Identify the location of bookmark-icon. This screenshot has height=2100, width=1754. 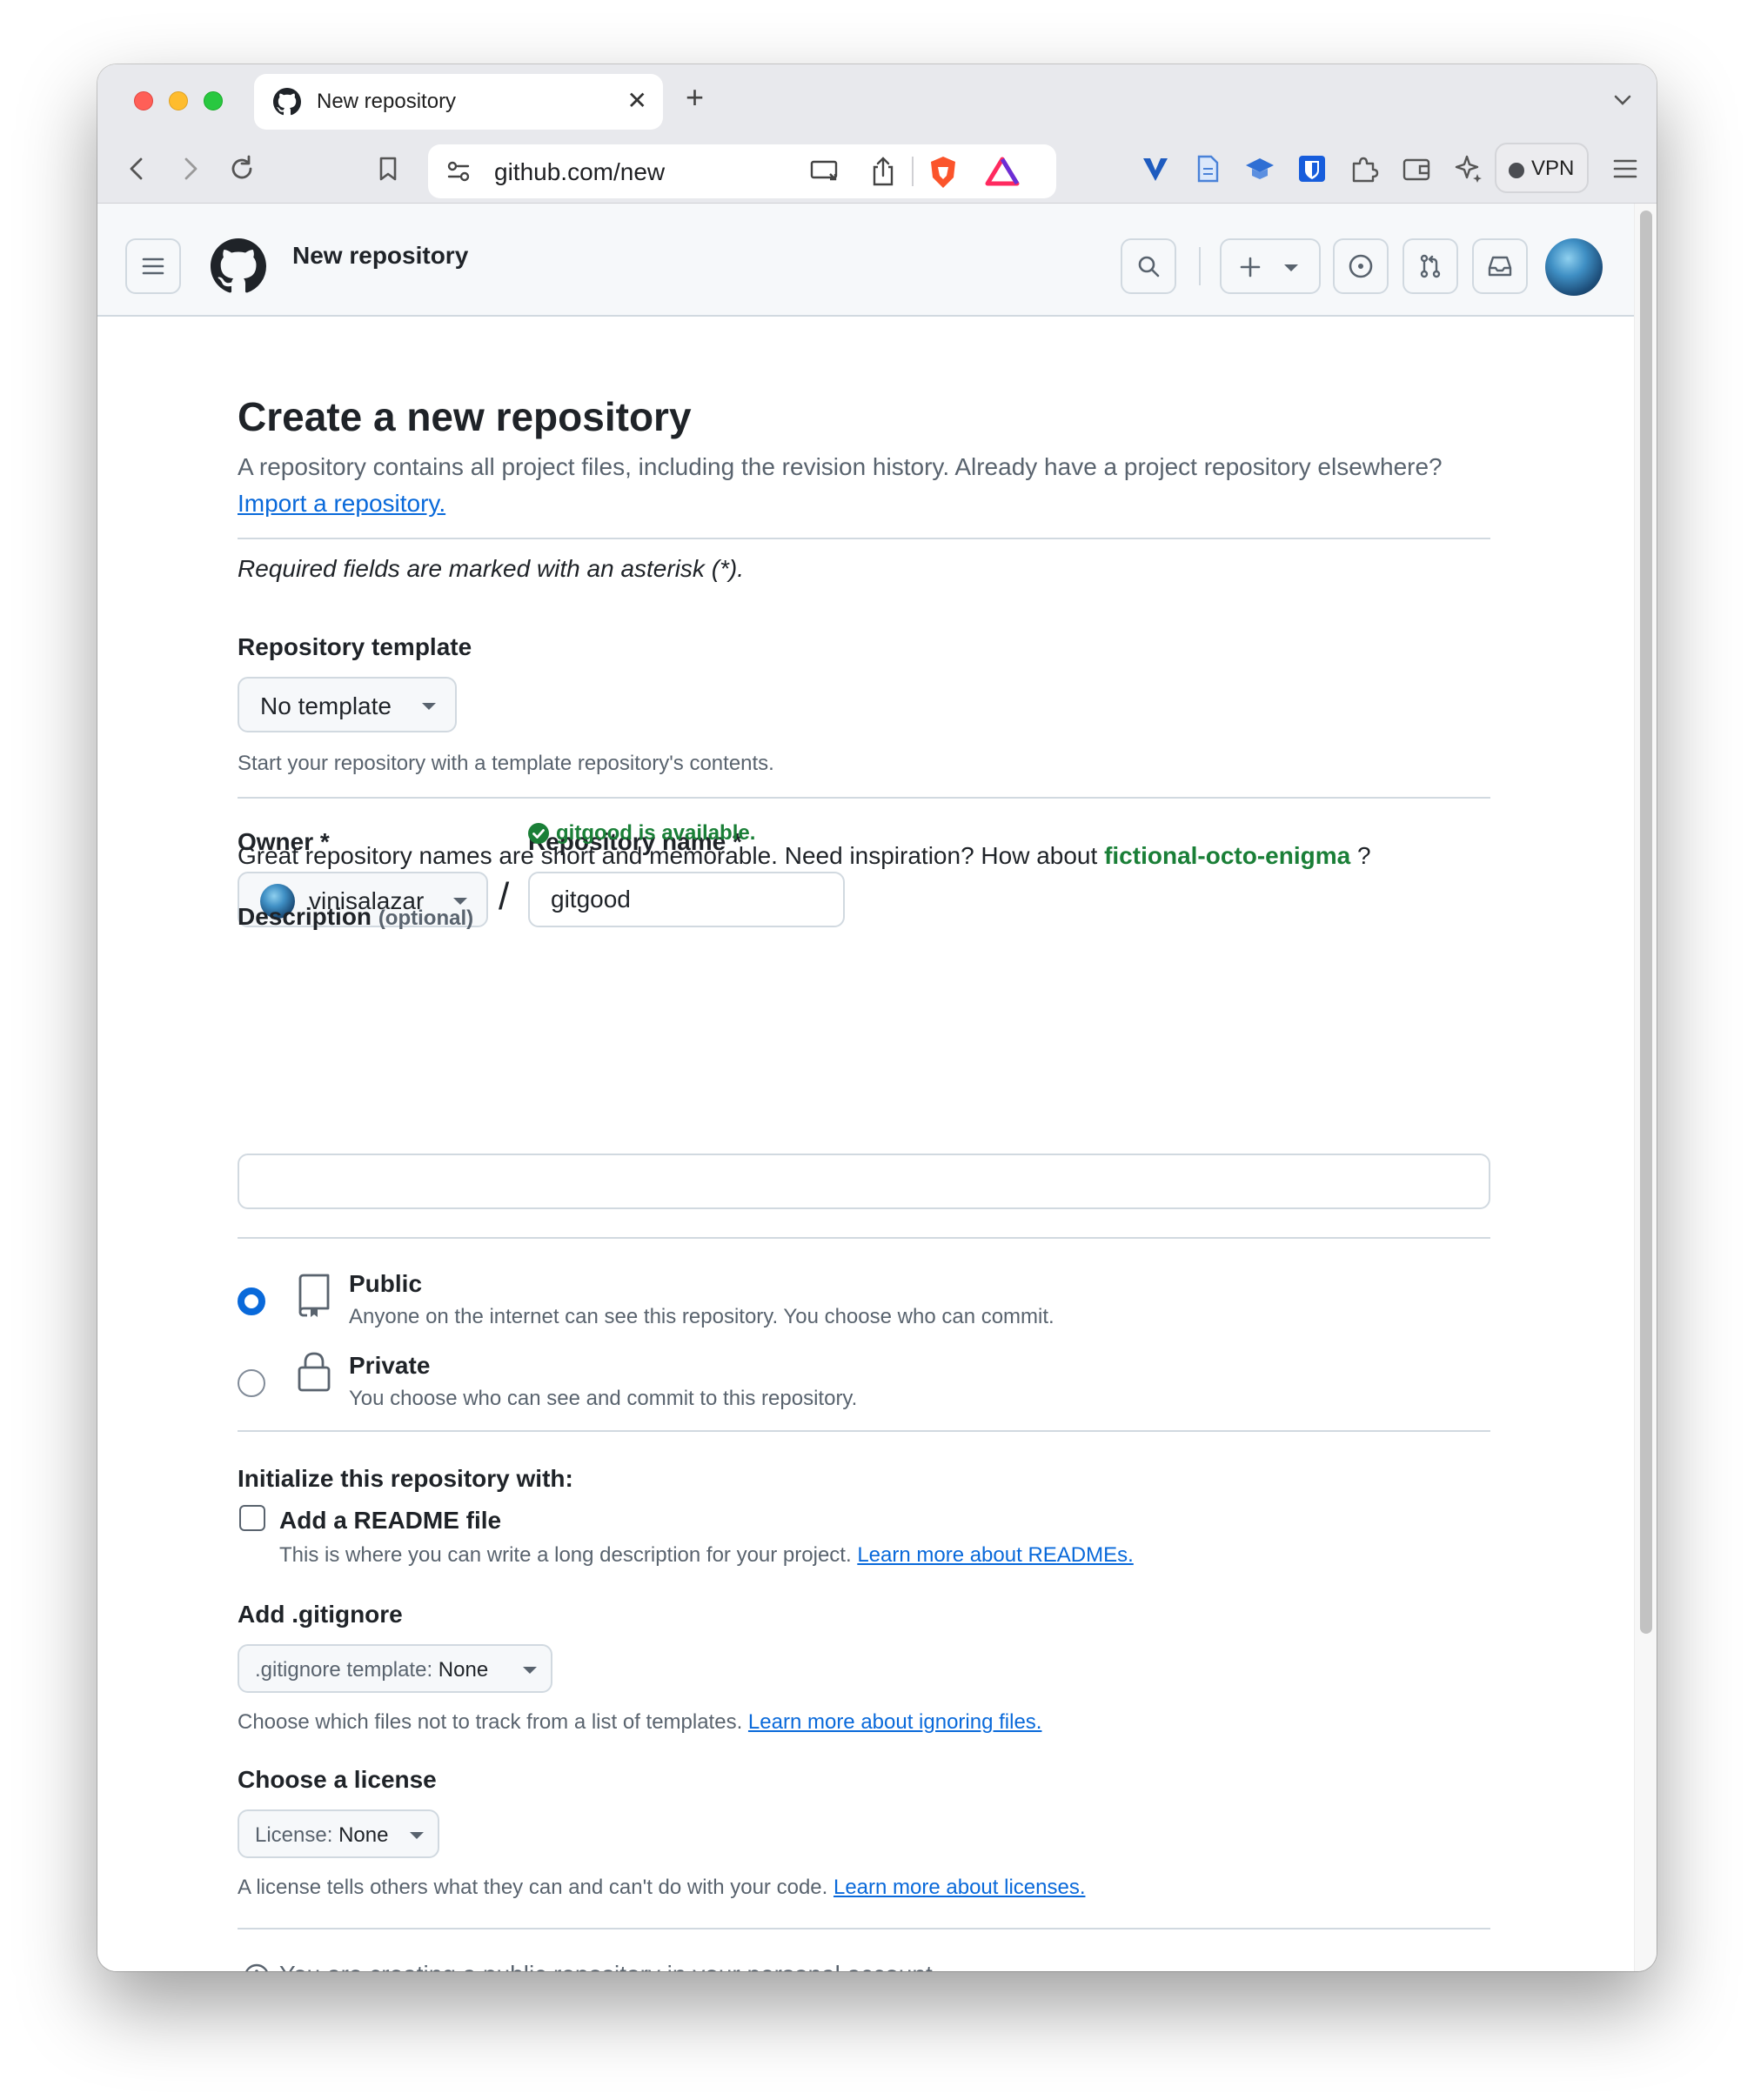
(388, 168).